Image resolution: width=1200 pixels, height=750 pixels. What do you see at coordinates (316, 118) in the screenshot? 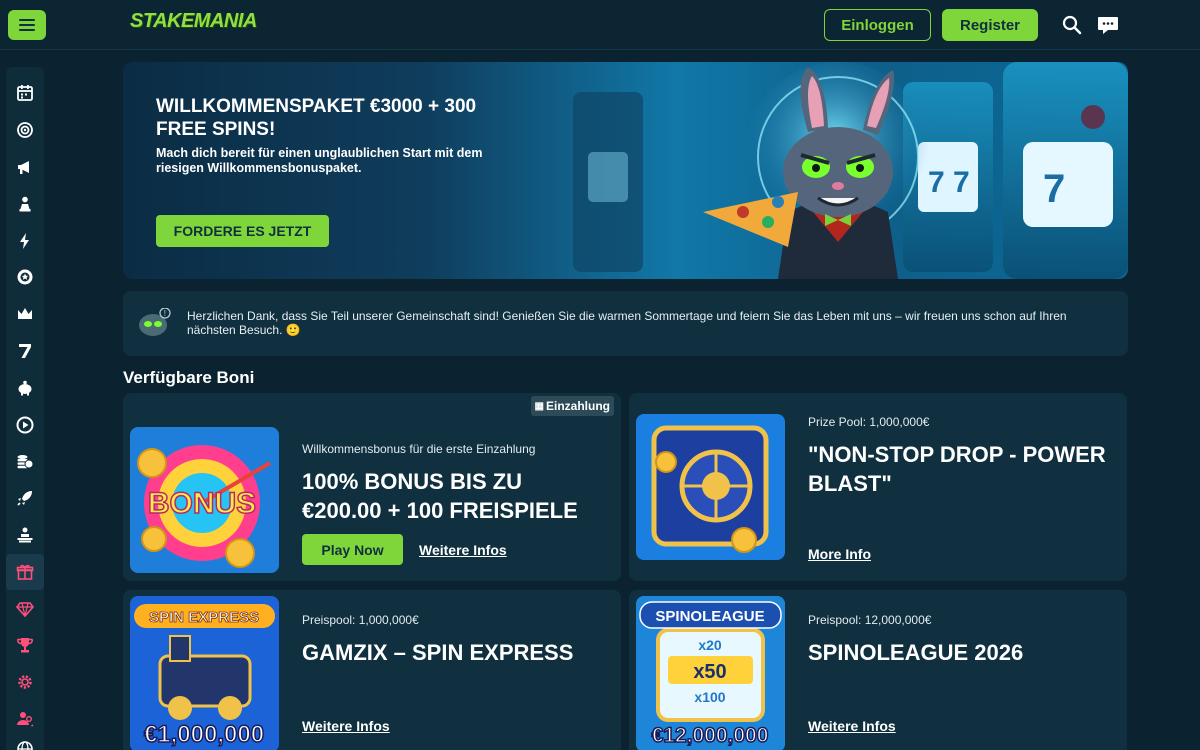
I see `hero-title: WILLKOMMENSPAKET €3000 + 300 FREE SPINS!` at bounding box center [316, 118].